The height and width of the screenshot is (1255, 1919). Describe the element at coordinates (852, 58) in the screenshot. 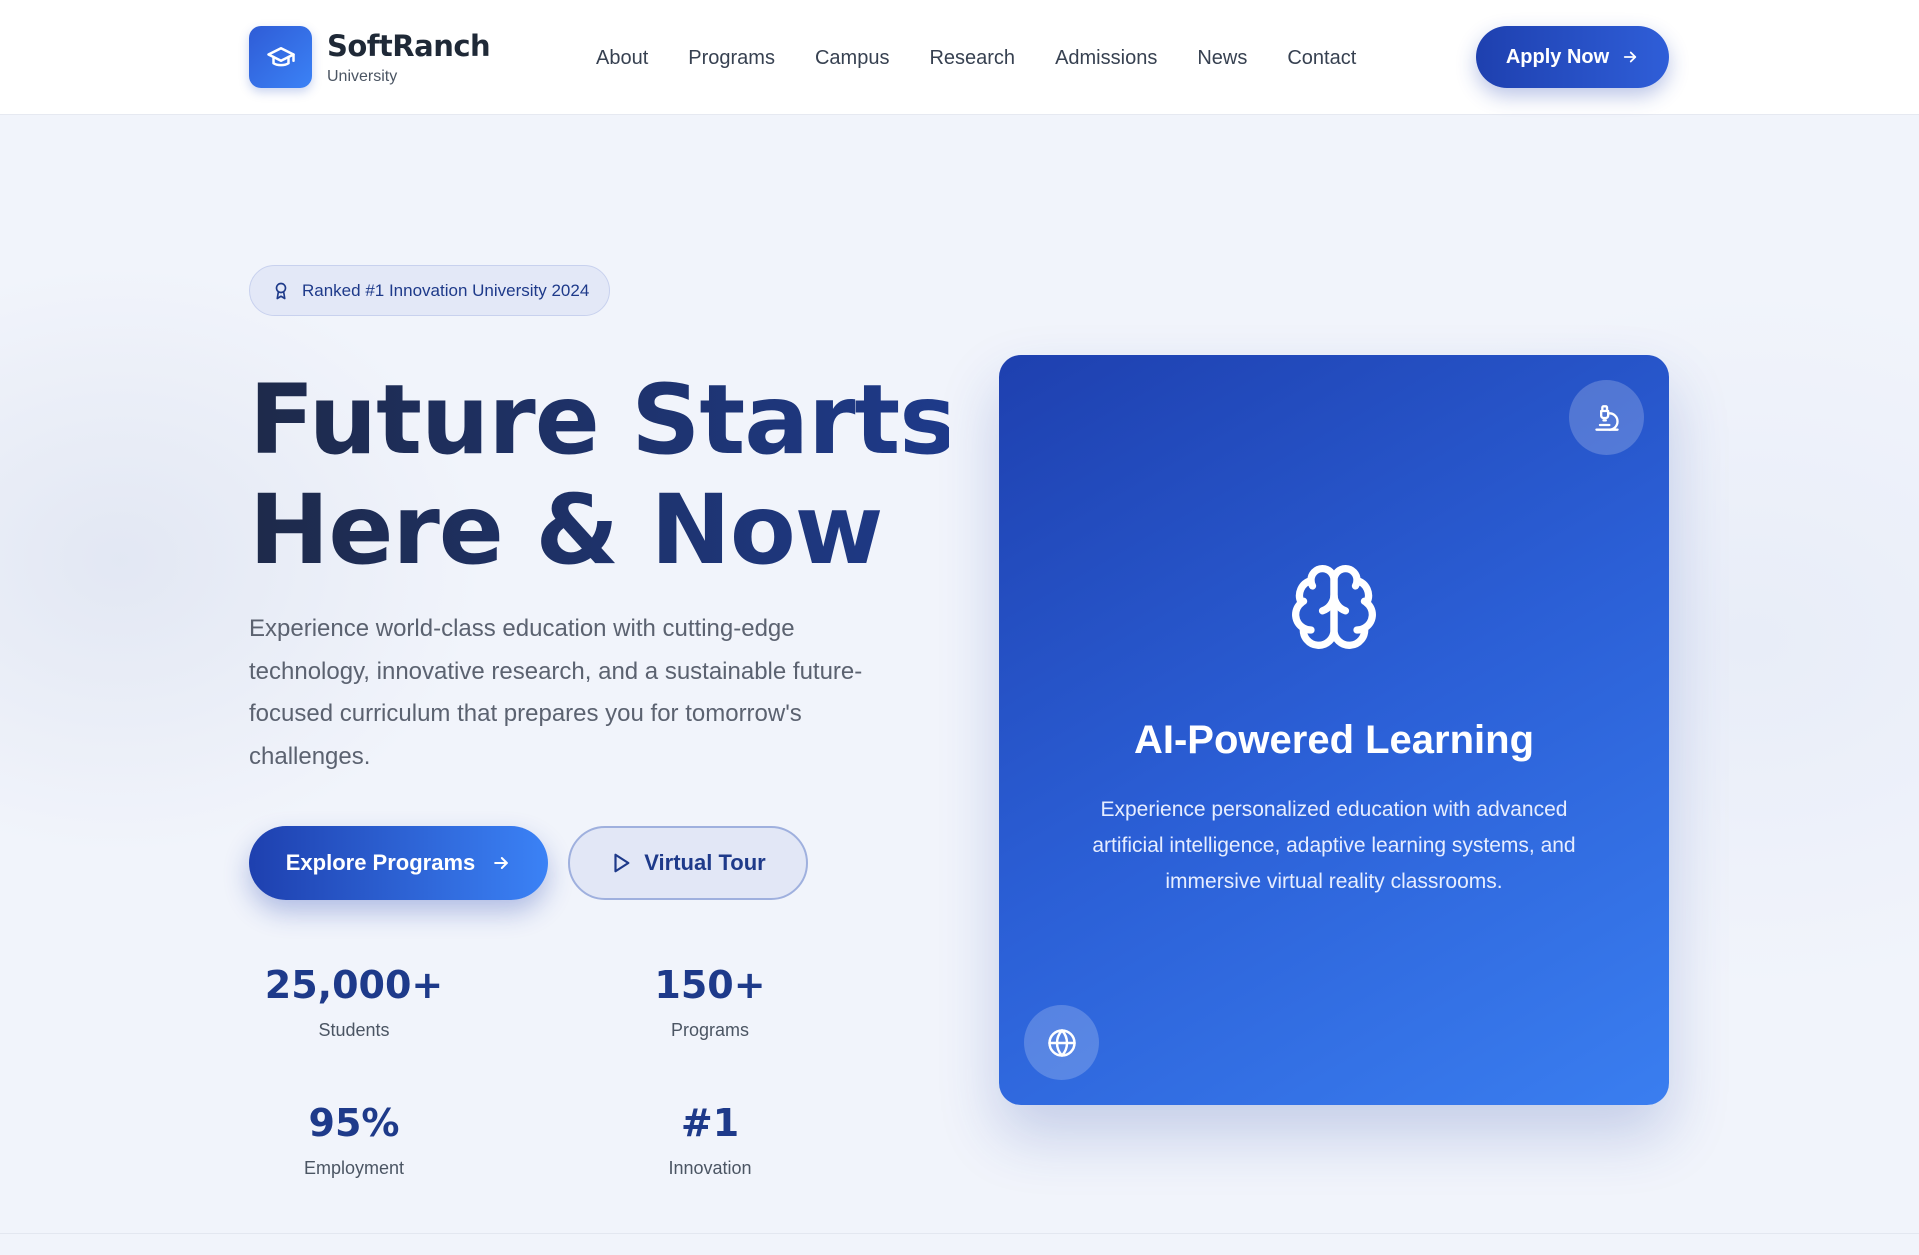

I see `nav-item-campus: Campus` at that location.